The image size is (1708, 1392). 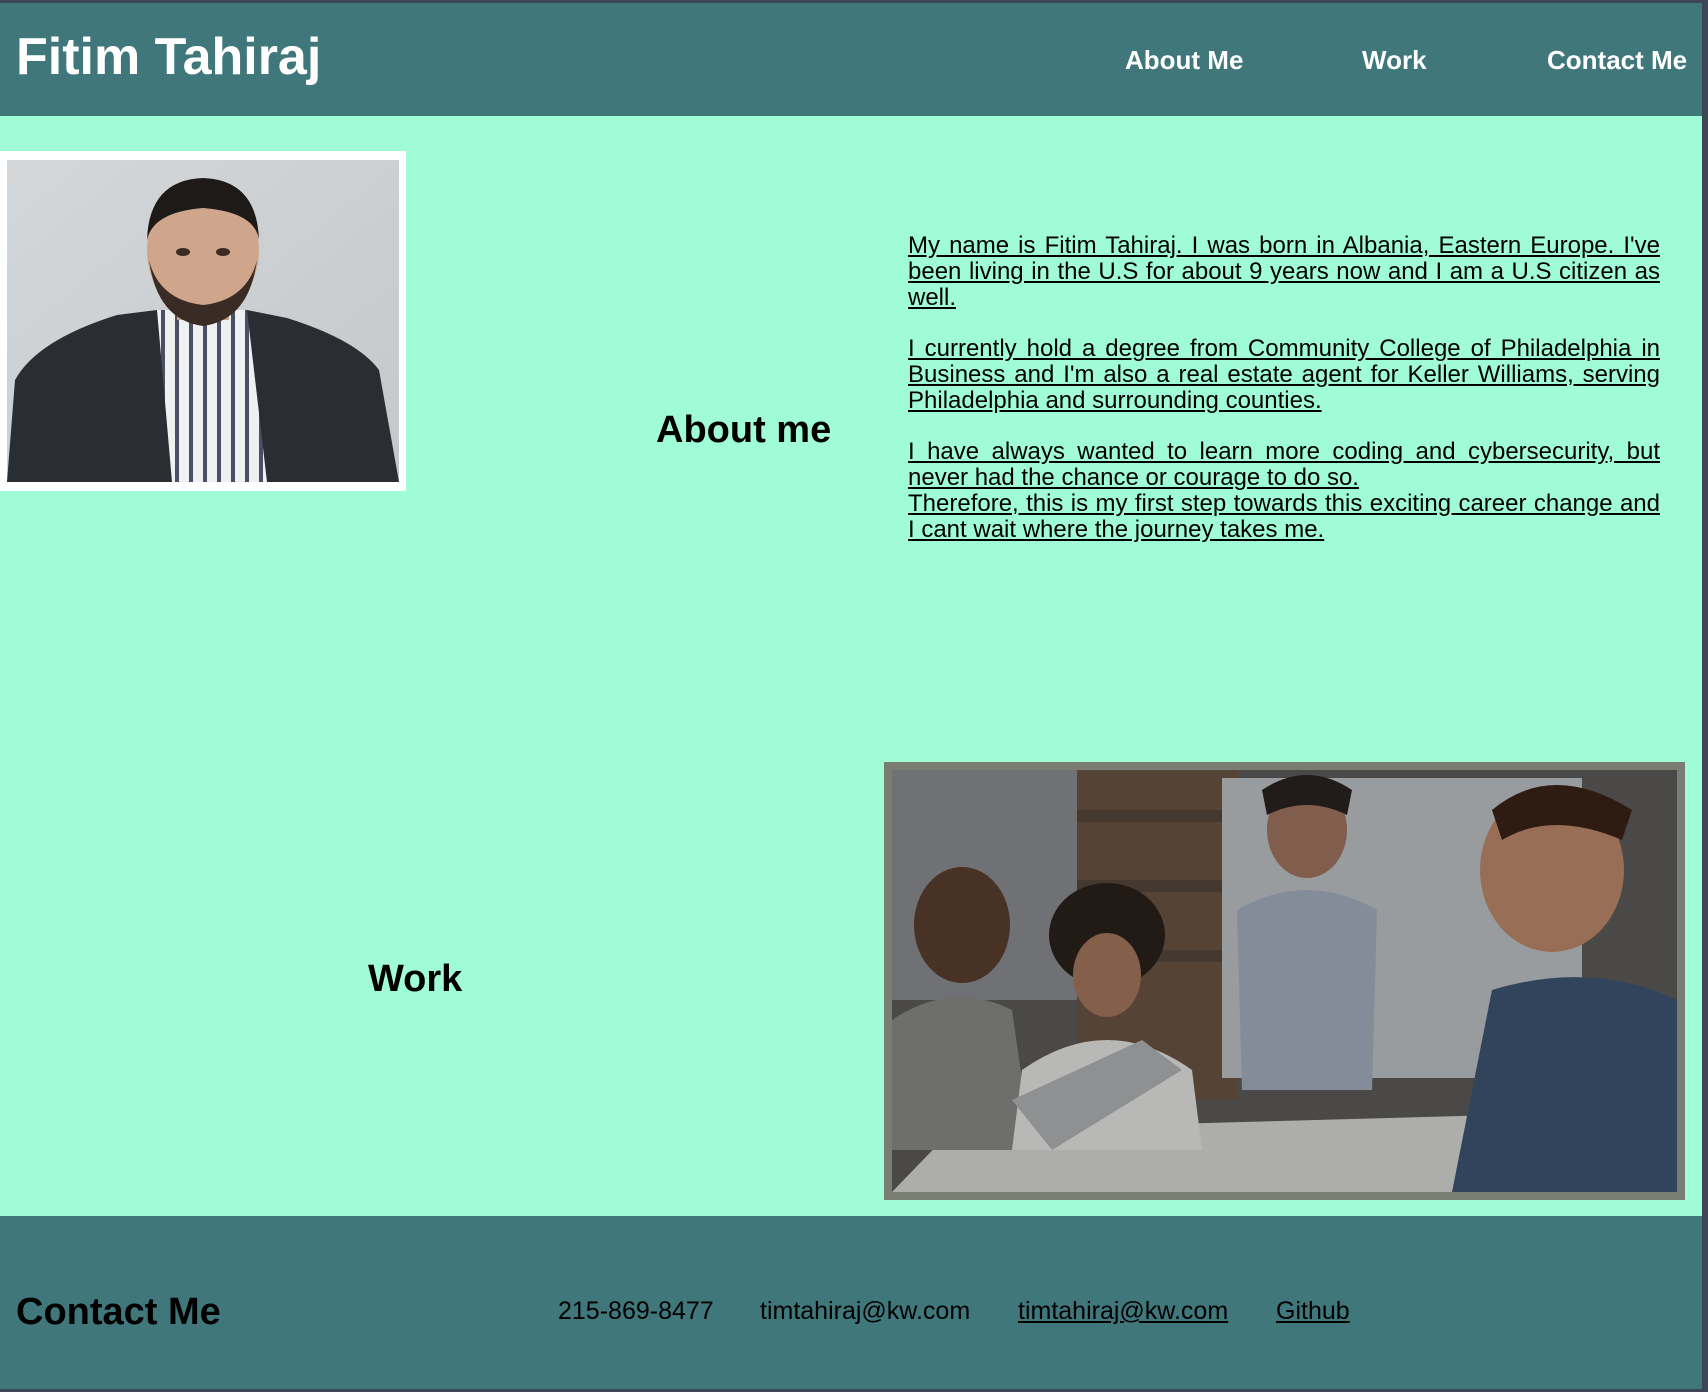 What do you see at coordinates (636, 1311) in the screenshot?
I see `contact-phone: 215-869-8477` at bounding box center [636, 1311].